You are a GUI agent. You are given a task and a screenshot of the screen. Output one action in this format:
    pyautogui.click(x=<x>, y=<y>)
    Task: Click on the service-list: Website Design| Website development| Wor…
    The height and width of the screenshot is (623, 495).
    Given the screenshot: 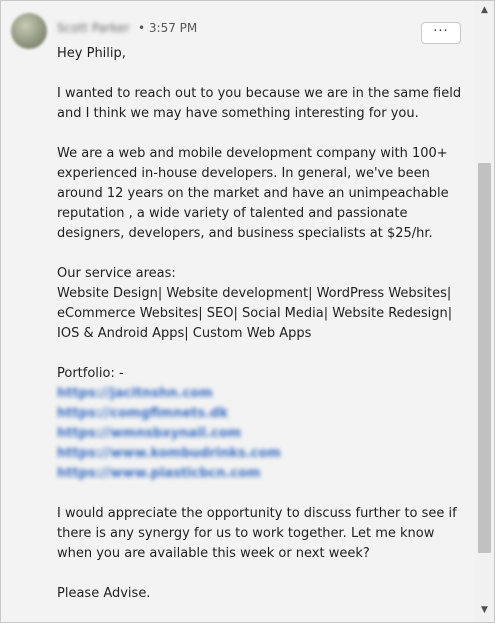 What is the action you would take?
    pyautogui.click(x=255, y=313)
    